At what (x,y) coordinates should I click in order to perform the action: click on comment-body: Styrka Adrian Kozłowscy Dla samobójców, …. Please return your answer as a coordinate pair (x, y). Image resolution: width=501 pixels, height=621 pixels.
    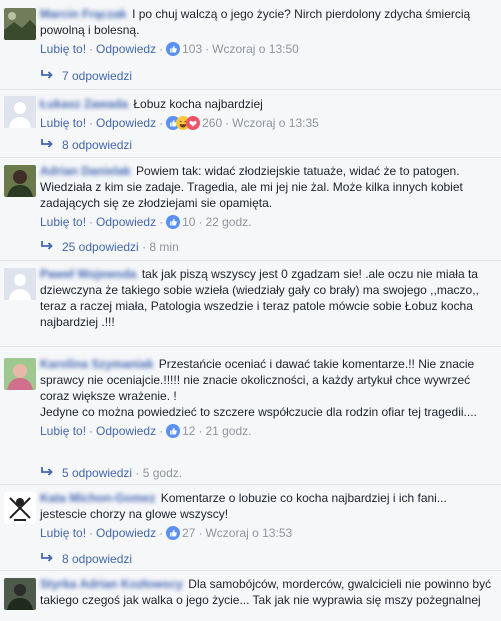
    Looking at the image, I should click on (266, 592).